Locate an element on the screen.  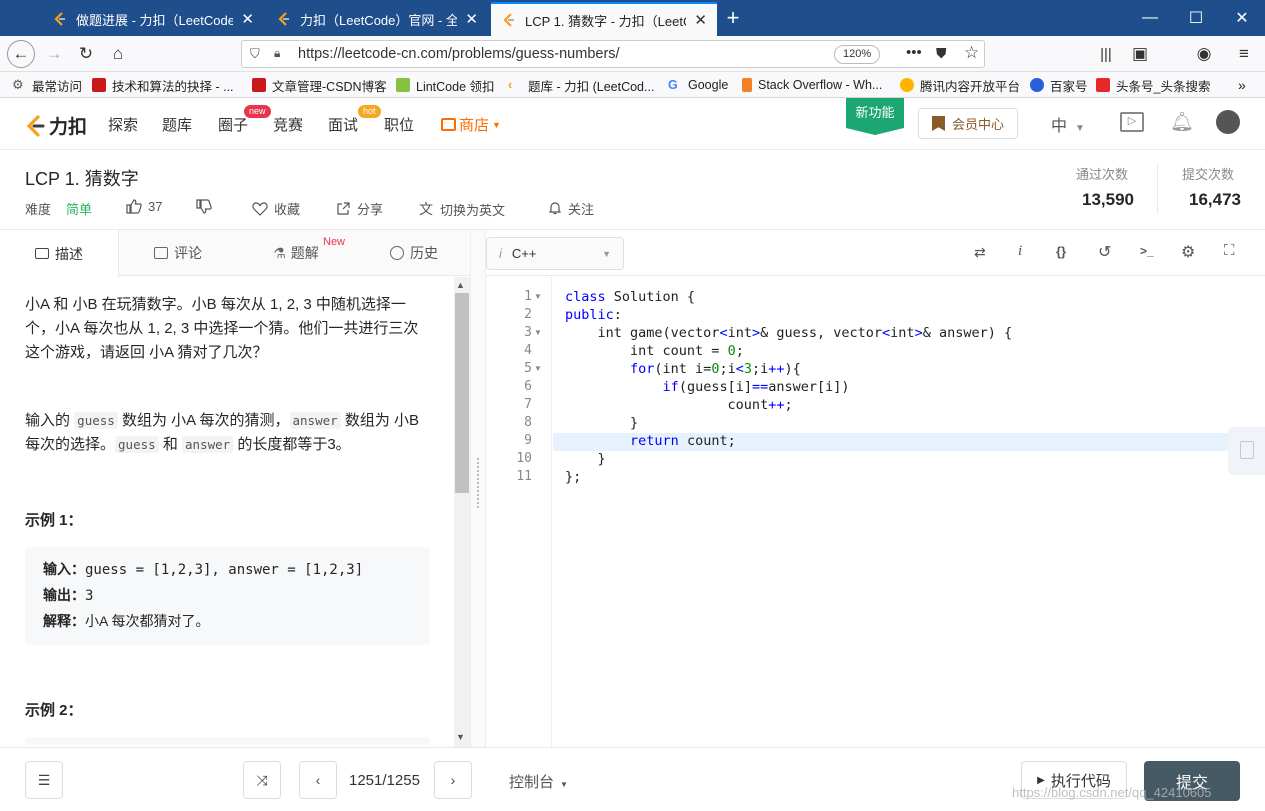
scroll-up-icon: ▲ is located at coordinates (460, 285).